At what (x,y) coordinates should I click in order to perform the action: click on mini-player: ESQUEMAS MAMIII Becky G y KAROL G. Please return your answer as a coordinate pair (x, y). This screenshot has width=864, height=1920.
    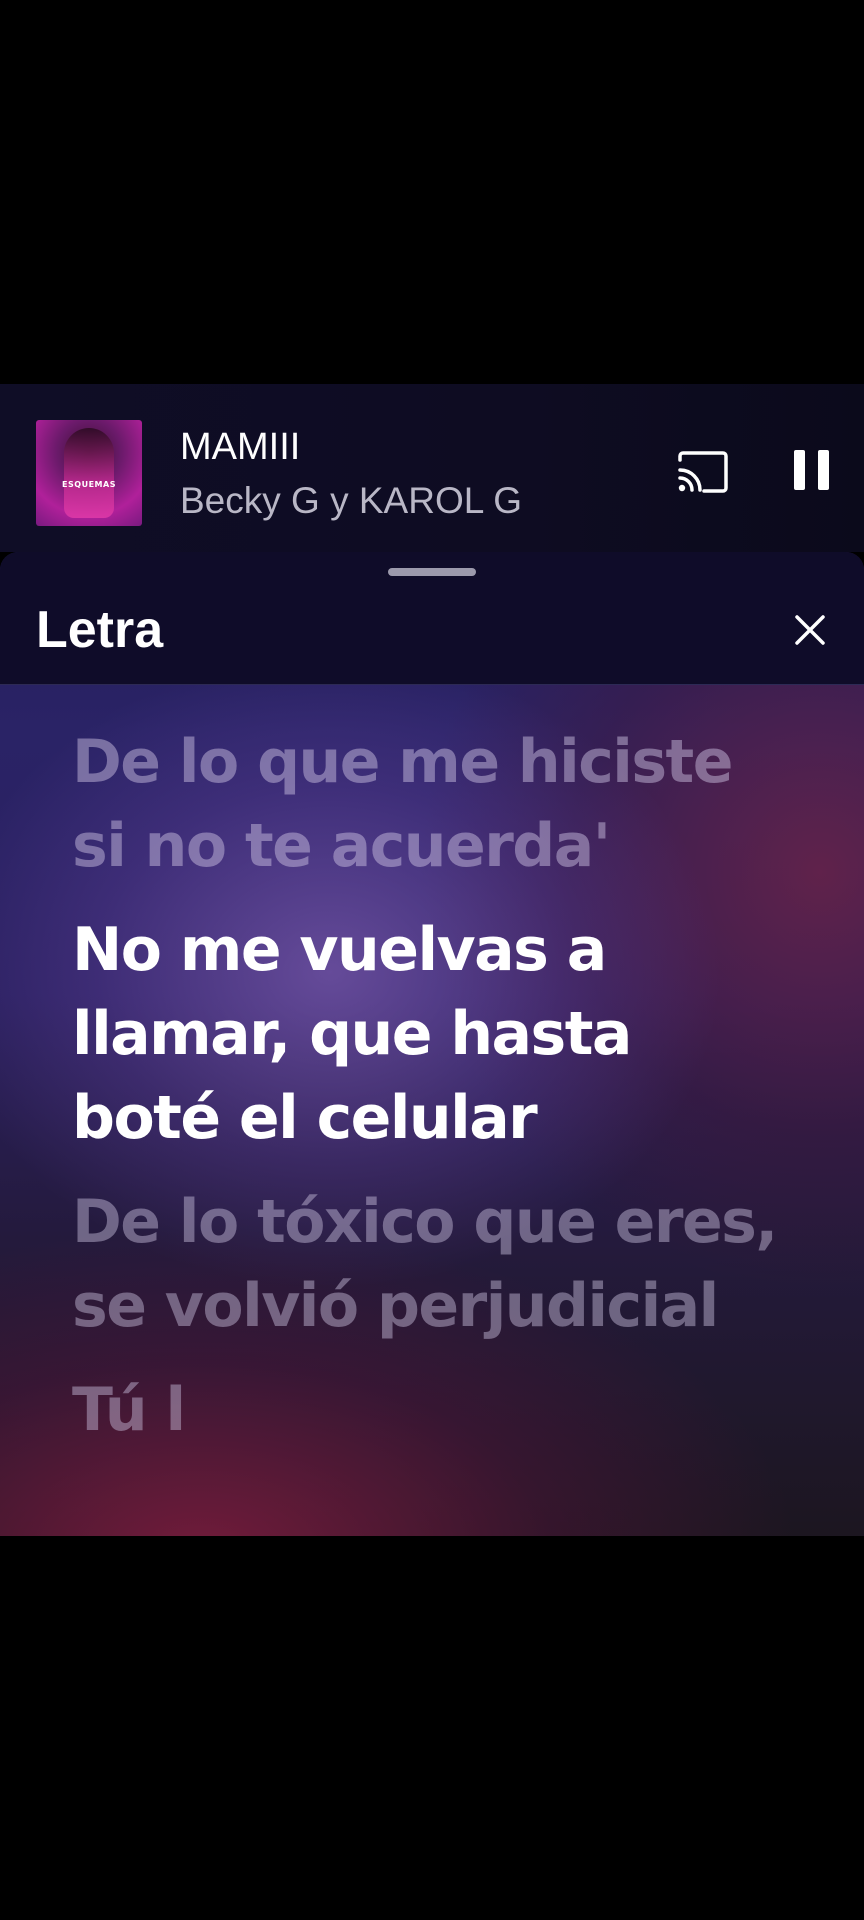
    Looking at the image, I should click on (432, 468).